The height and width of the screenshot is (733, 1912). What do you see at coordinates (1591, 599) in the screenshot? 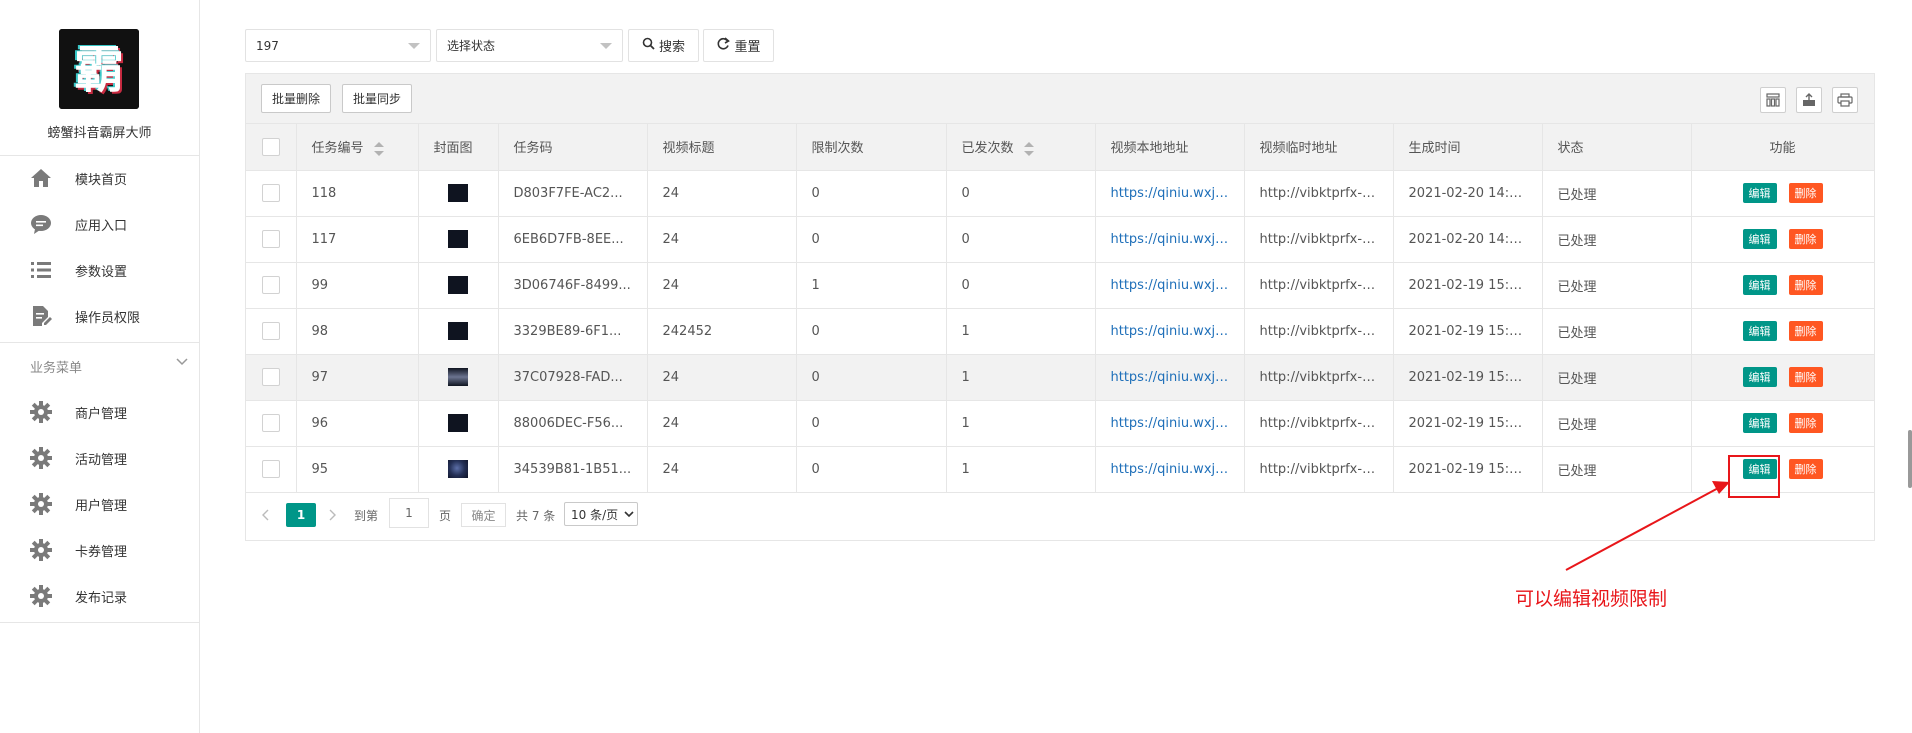
I see `annotation-text: 可以编辑视频限制` at bounding box center [1591, 599].